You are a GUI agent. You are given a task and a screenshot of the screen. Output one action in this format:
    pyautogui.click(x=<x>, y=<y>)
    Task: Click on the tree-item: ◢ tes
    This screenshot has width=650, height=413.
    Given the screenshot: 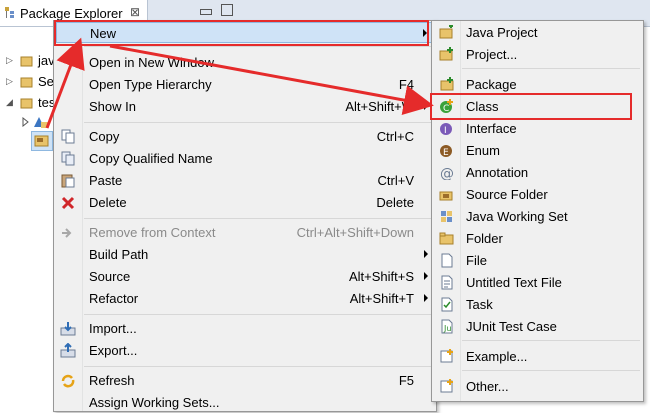 What is the action you would take?
    pyautogui.click(x=30, y=103)
    